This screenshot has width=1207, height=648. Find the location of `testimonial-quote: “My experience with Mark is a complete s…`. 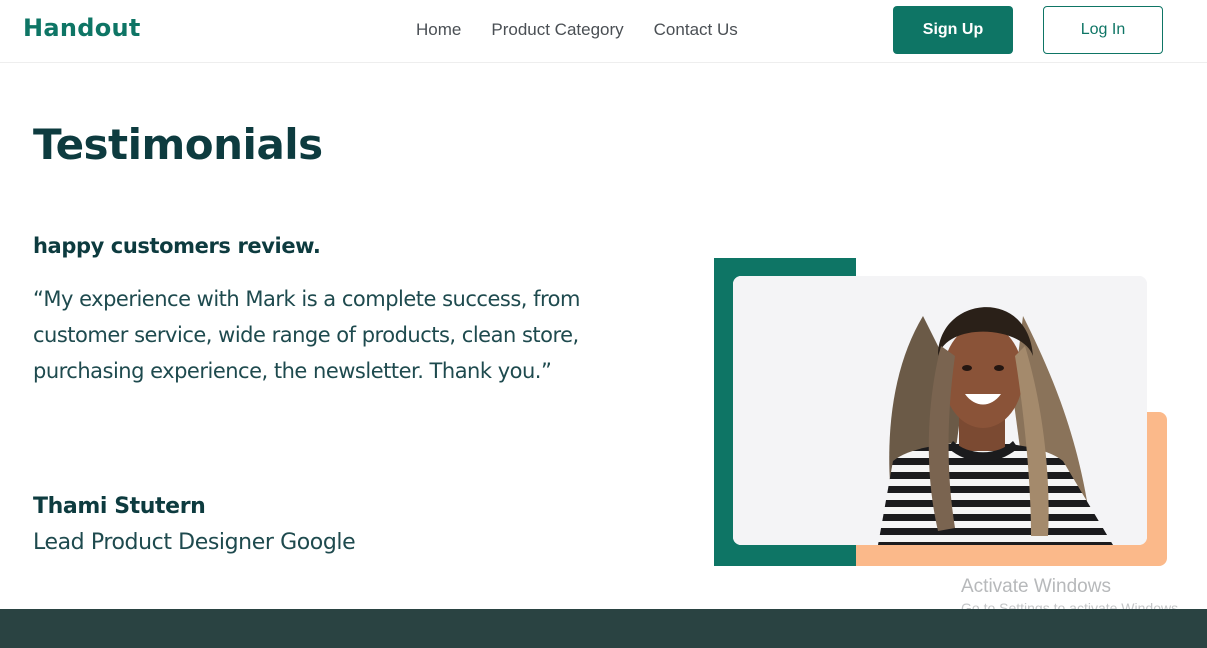

testimonial-quote: “My experience with Mark is a complete s… is located at coordinates (306, 335).